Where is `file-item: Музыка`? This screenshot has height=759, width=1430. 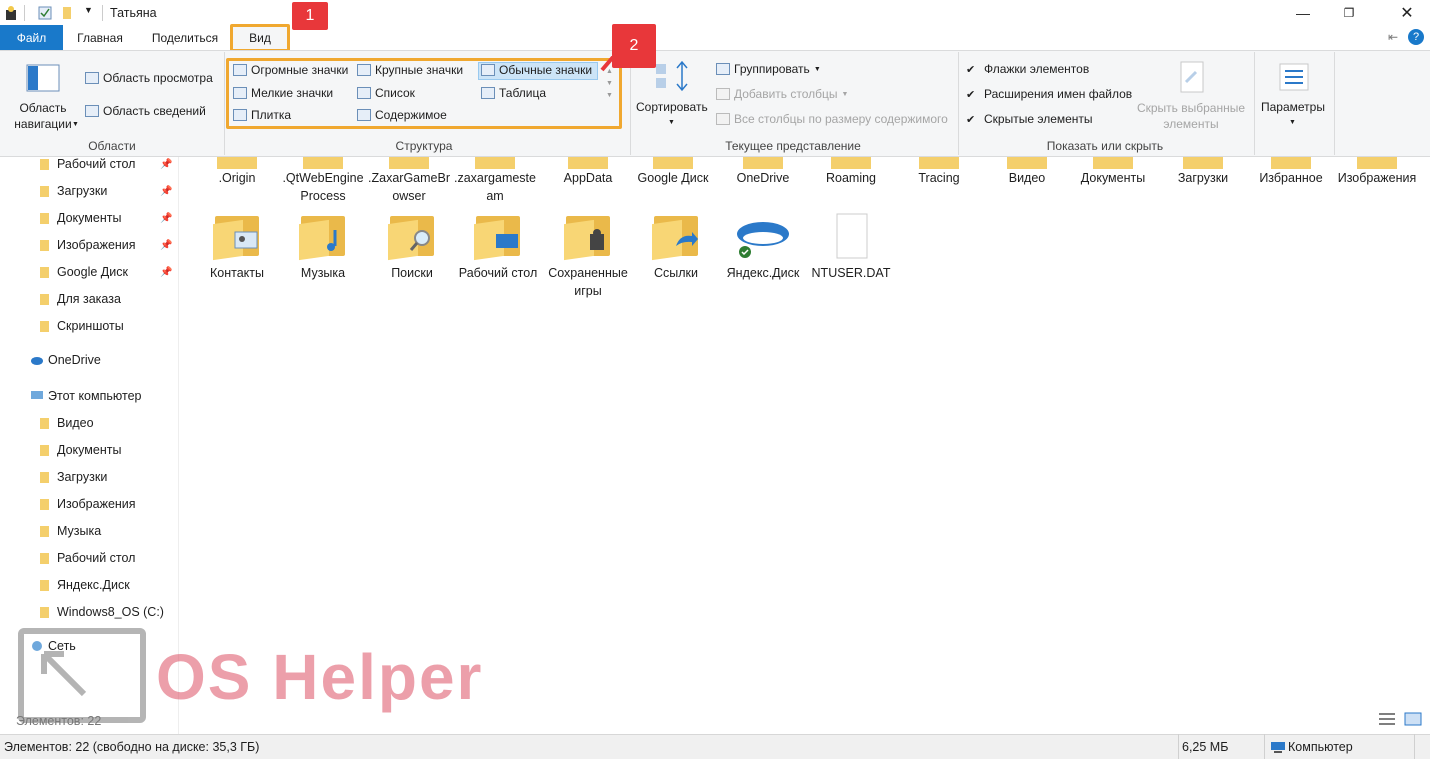
file-item: Музыка is located at coordinates (323, 247).